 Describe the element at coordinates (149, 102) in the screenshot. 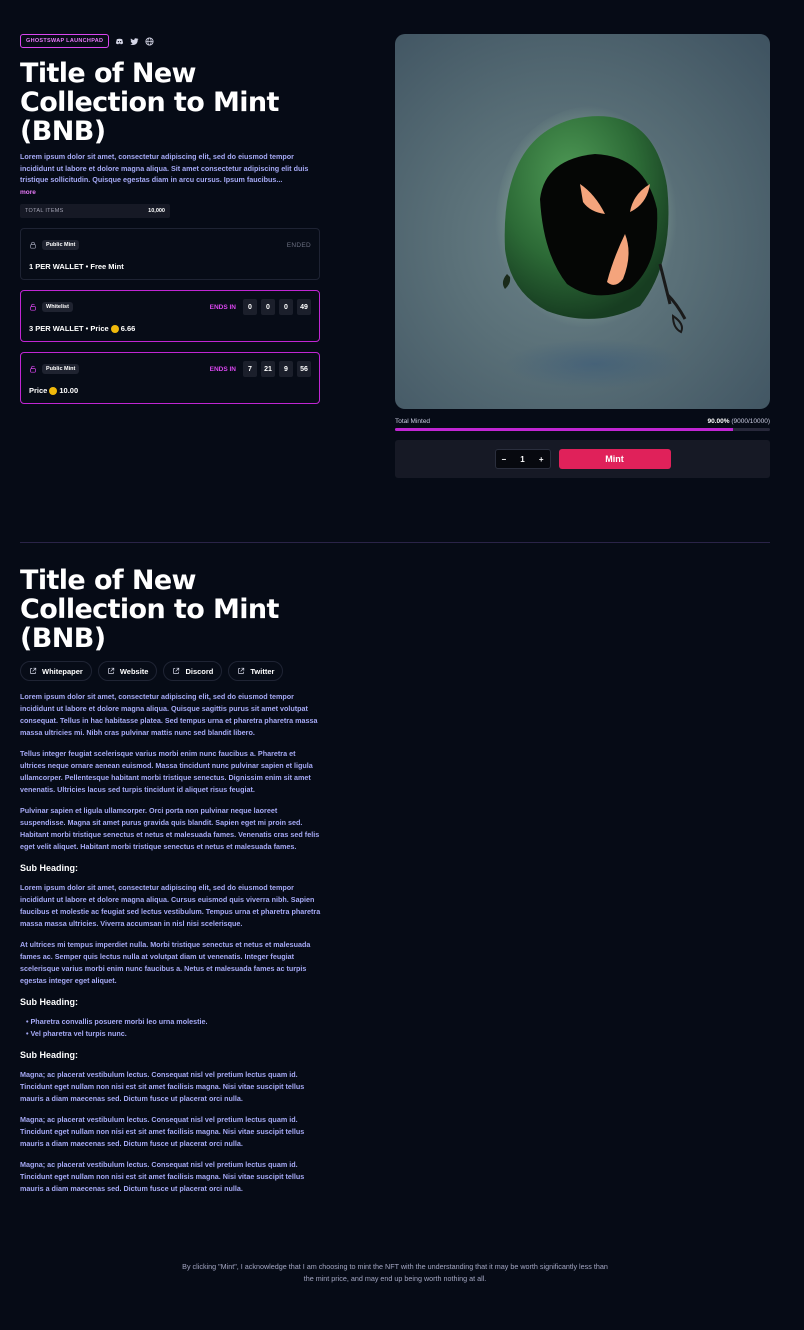

I see `collection-title: Title of New Collection to Mint (BNB)` at that location.